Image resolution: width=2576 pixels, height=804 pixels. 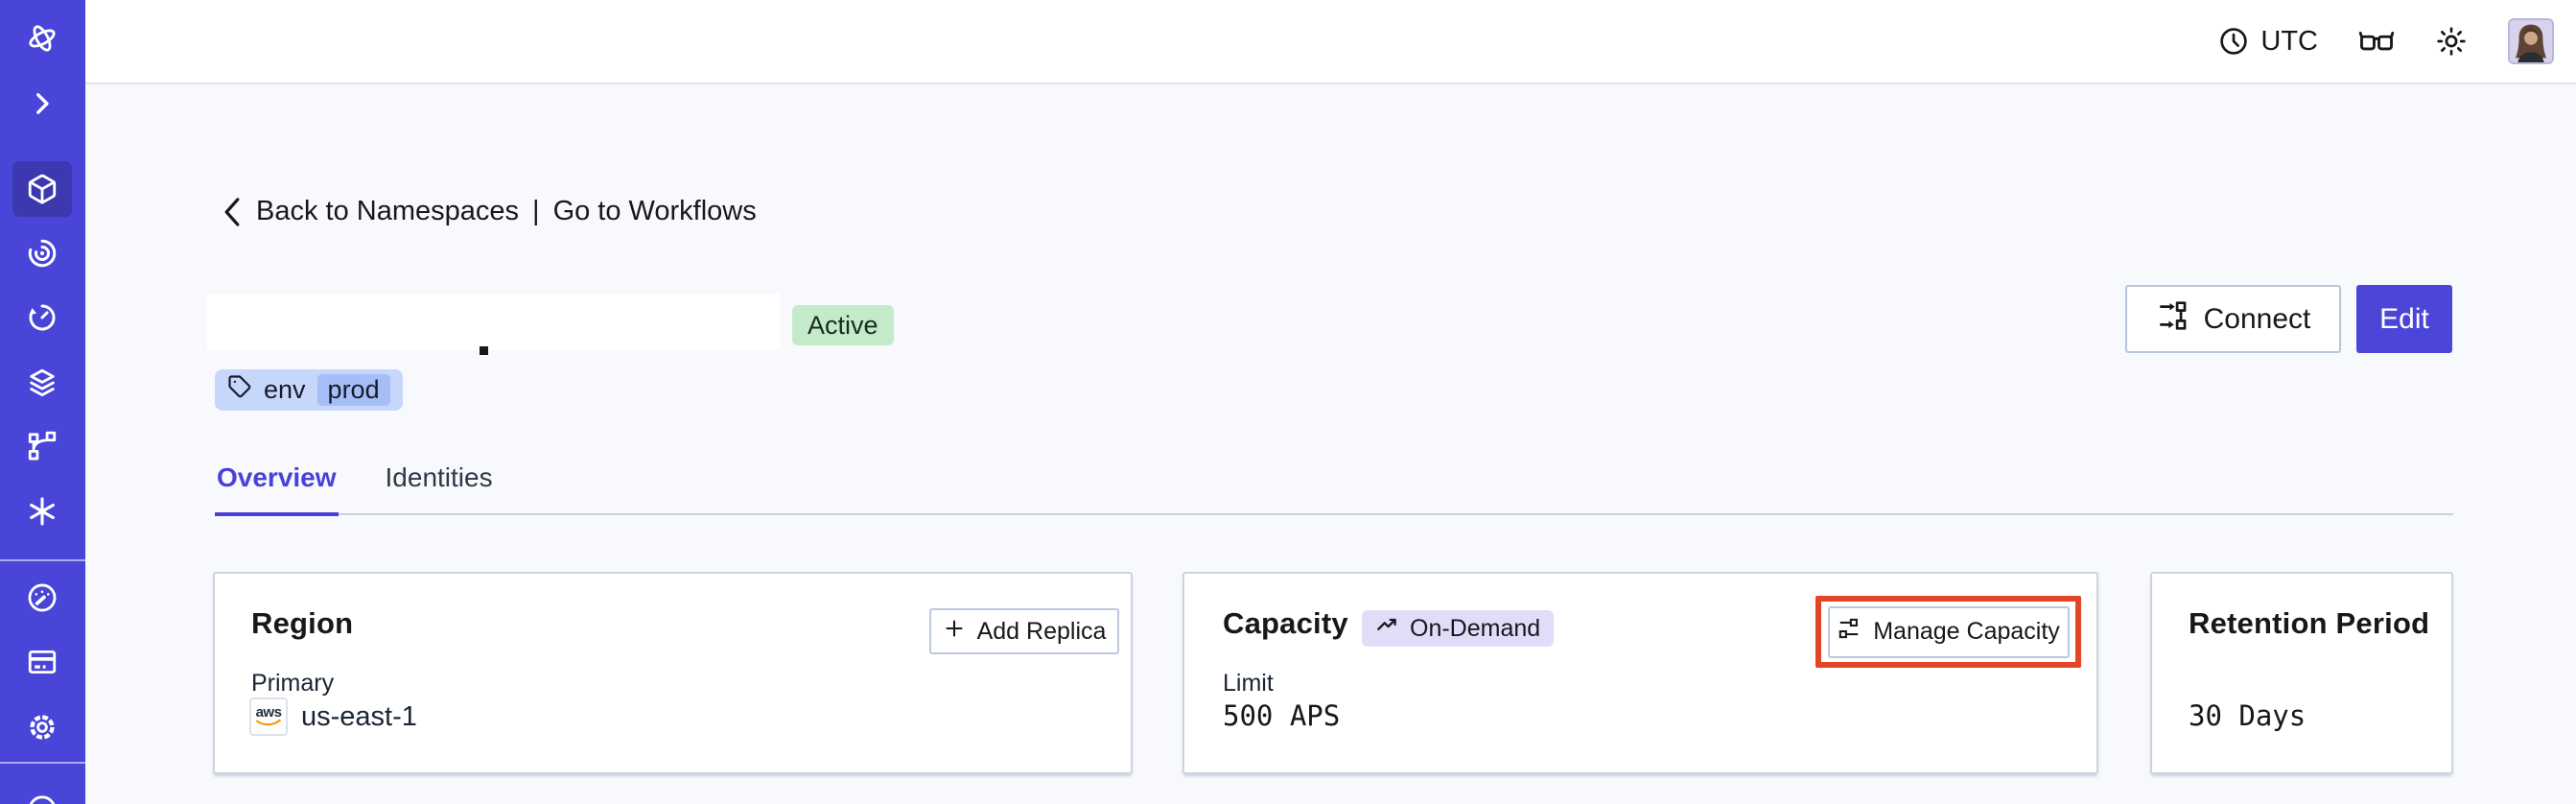 I want to click on sidebar-item-workflows, so click(x=42, y=254).